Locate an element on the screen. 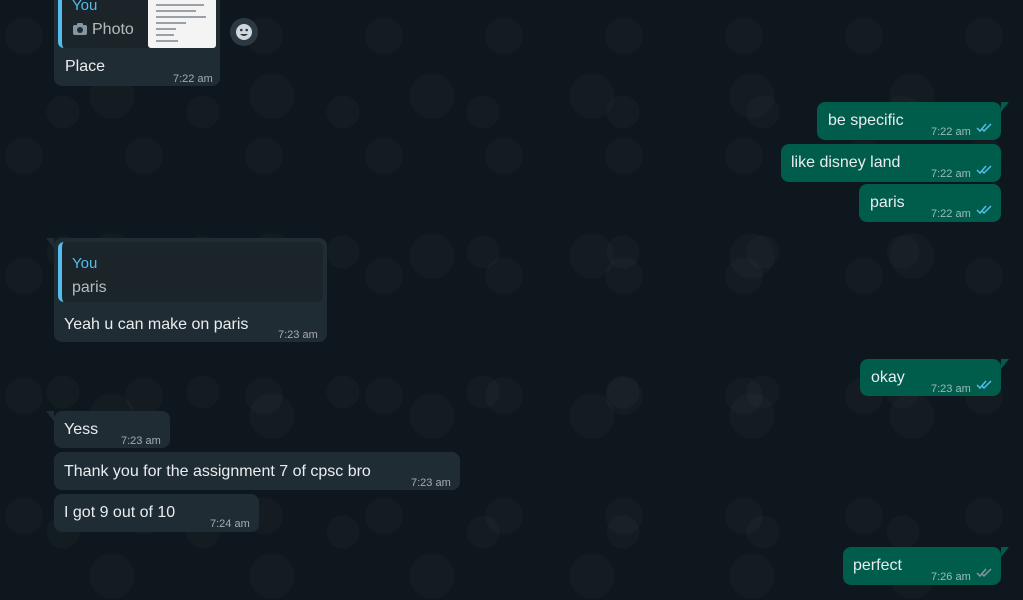  message-text: okay is located at coordinates (888, 377).